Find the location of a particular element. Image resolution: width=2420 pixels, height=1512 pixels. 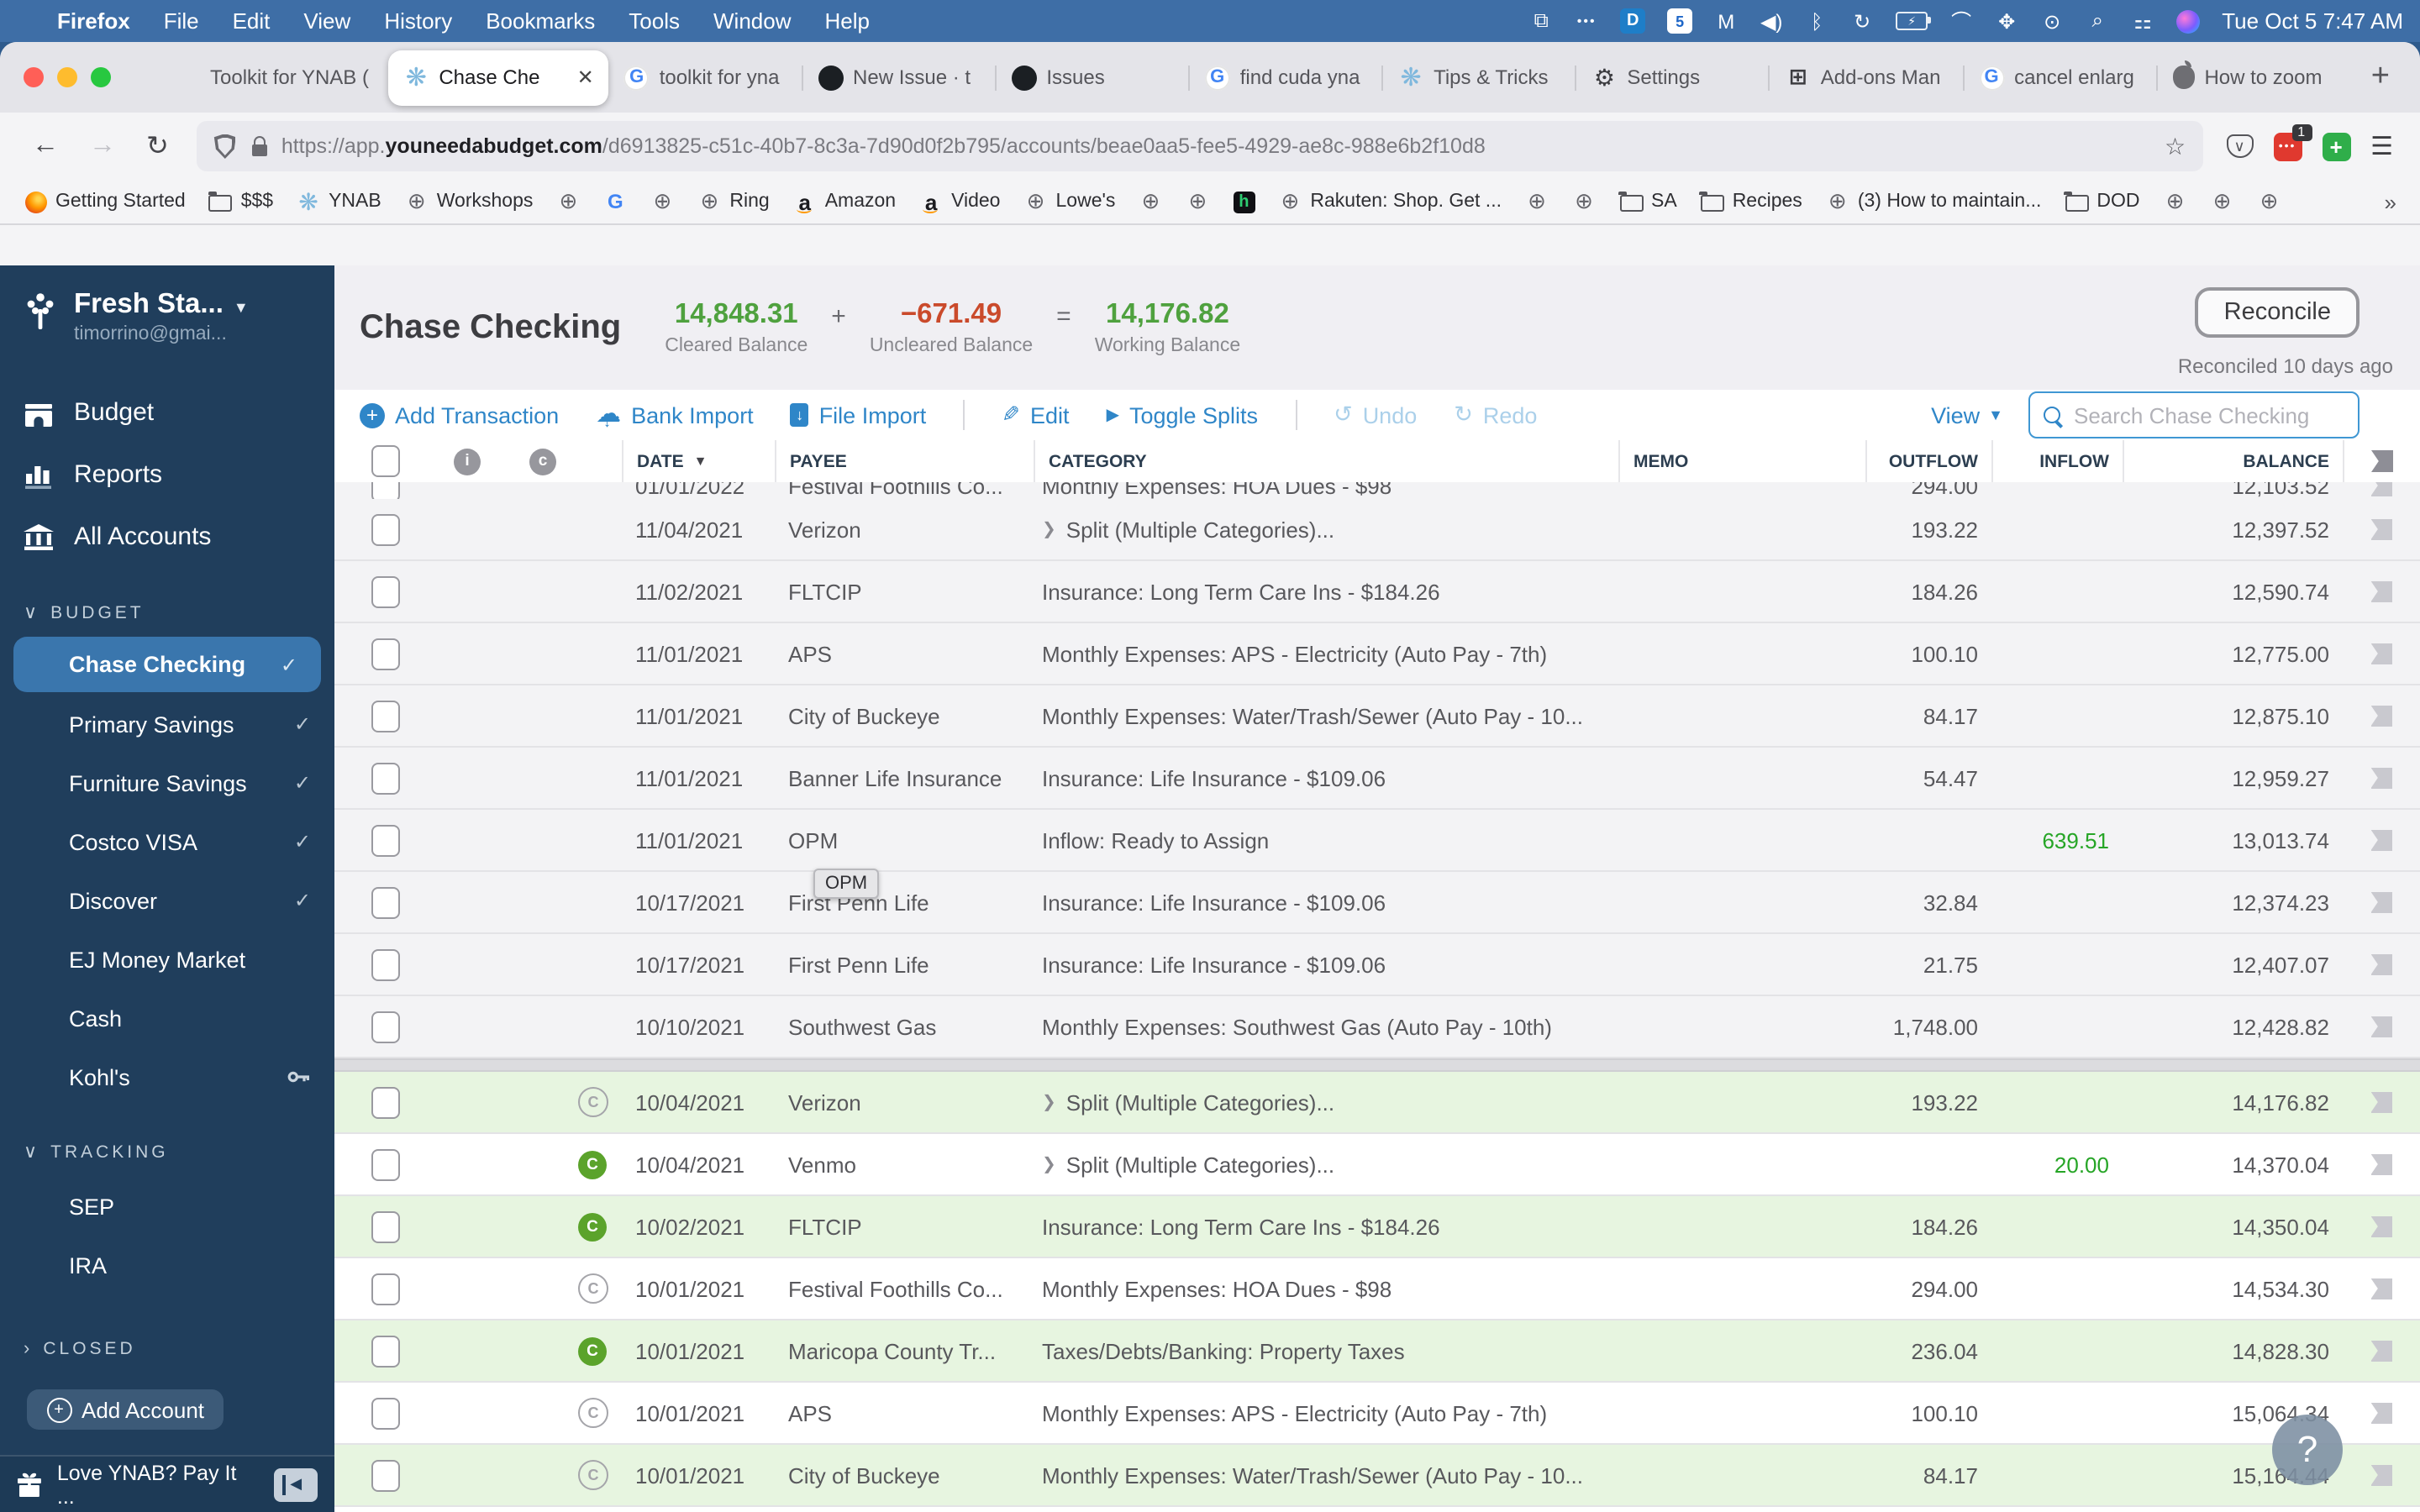

tab-close-icon: ✕ is located at coordinates (585, 77).